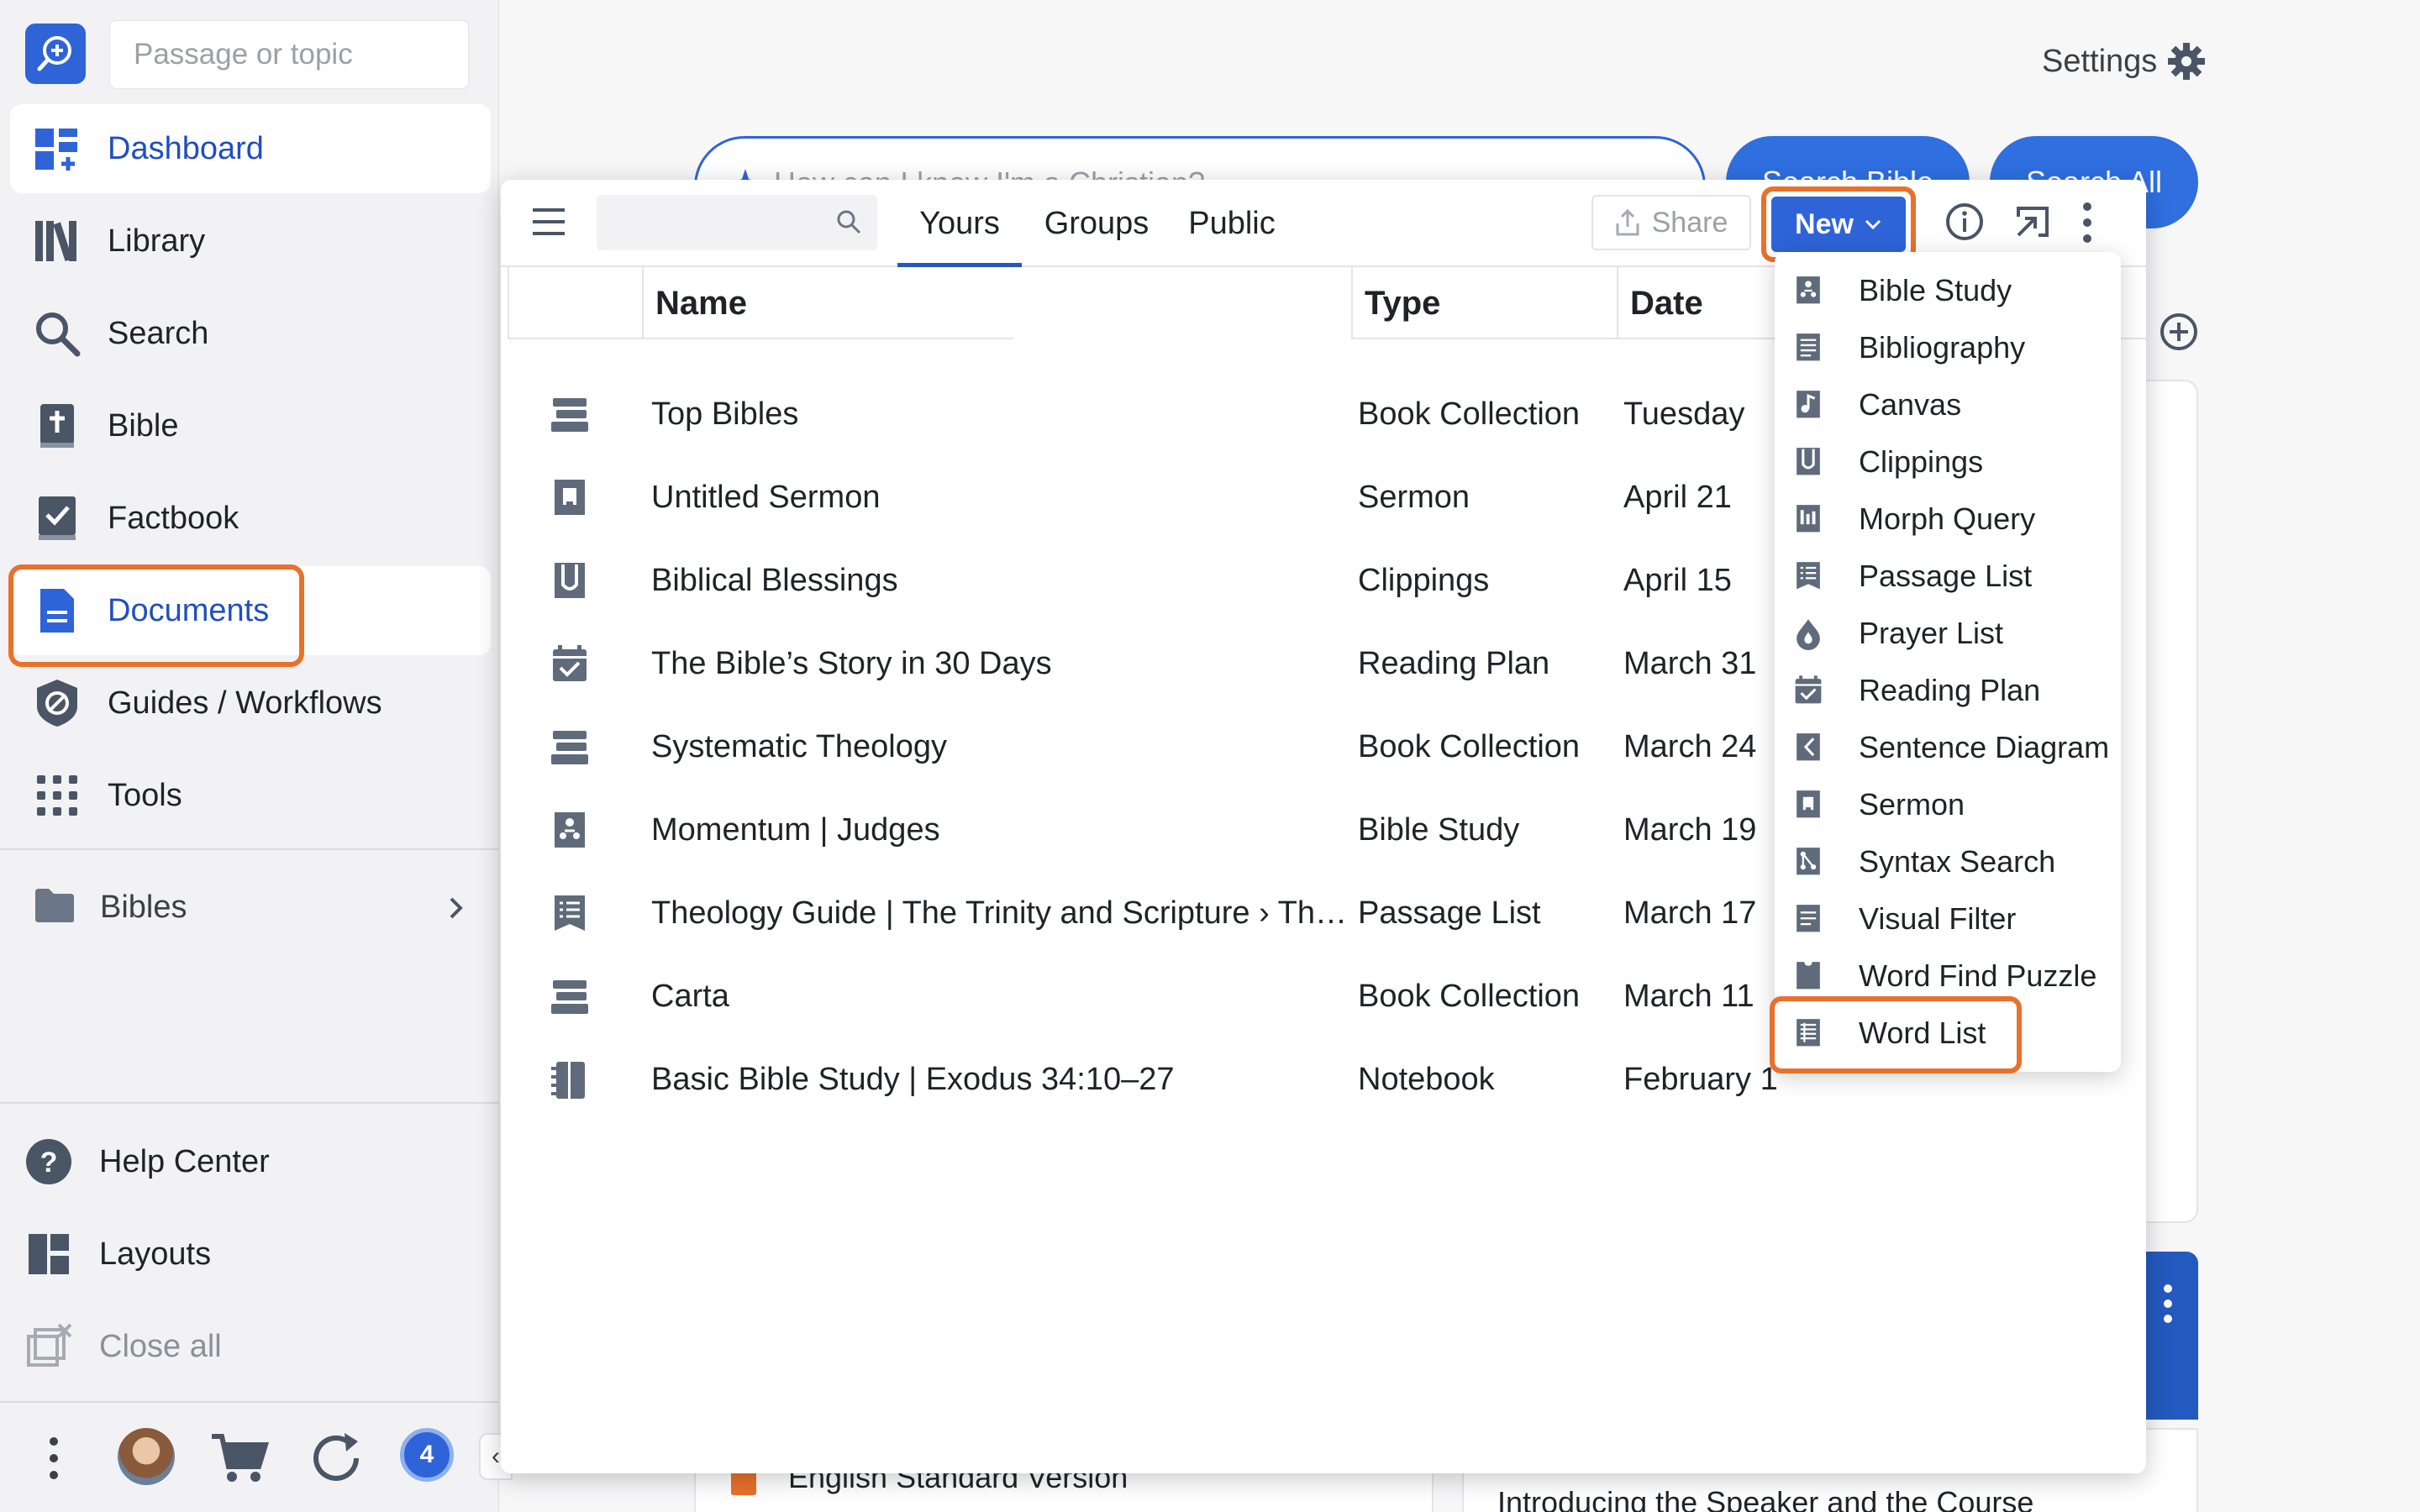 The image size is (2420, 1512). What do you see at coordinates (1424, 580) in the screenshot?
I see `document-type: Clippings` at bounding box center [1424, 580].